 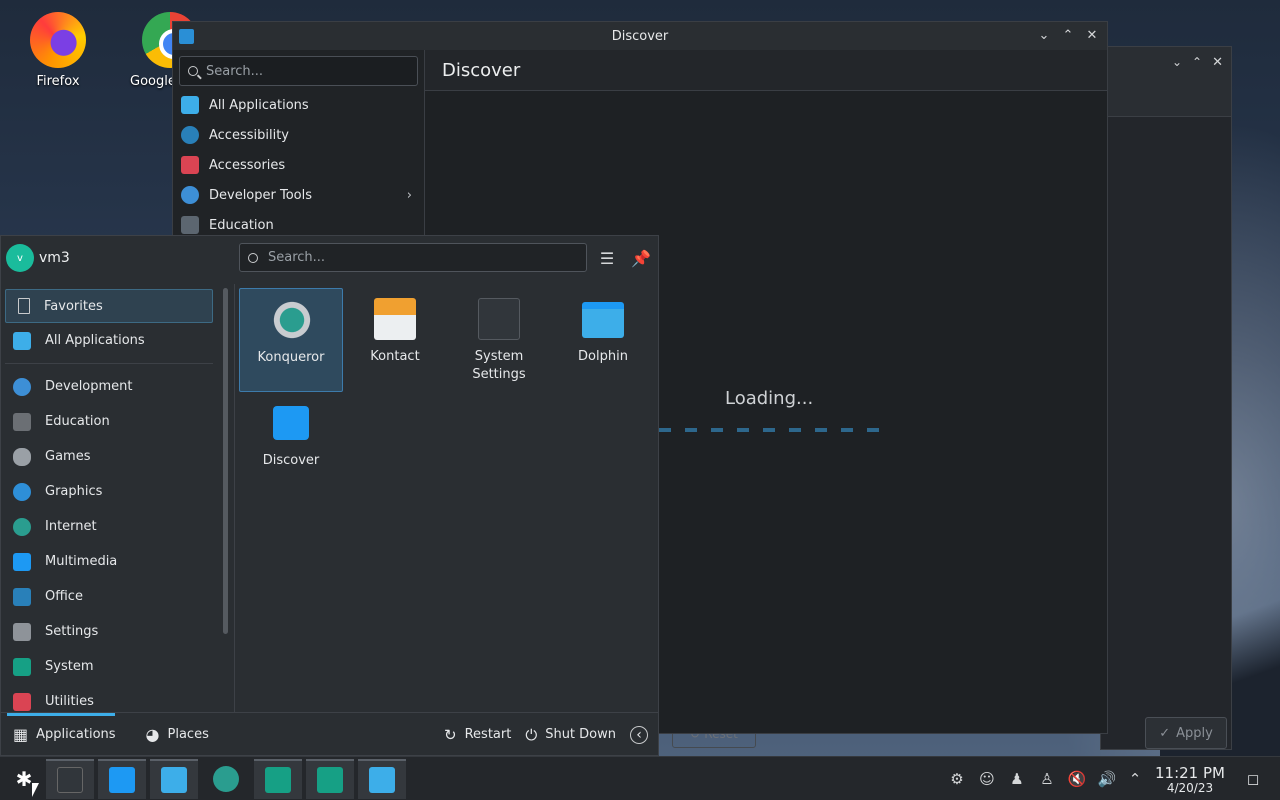 I want to click on system-icon, so click(x=22, y=666).